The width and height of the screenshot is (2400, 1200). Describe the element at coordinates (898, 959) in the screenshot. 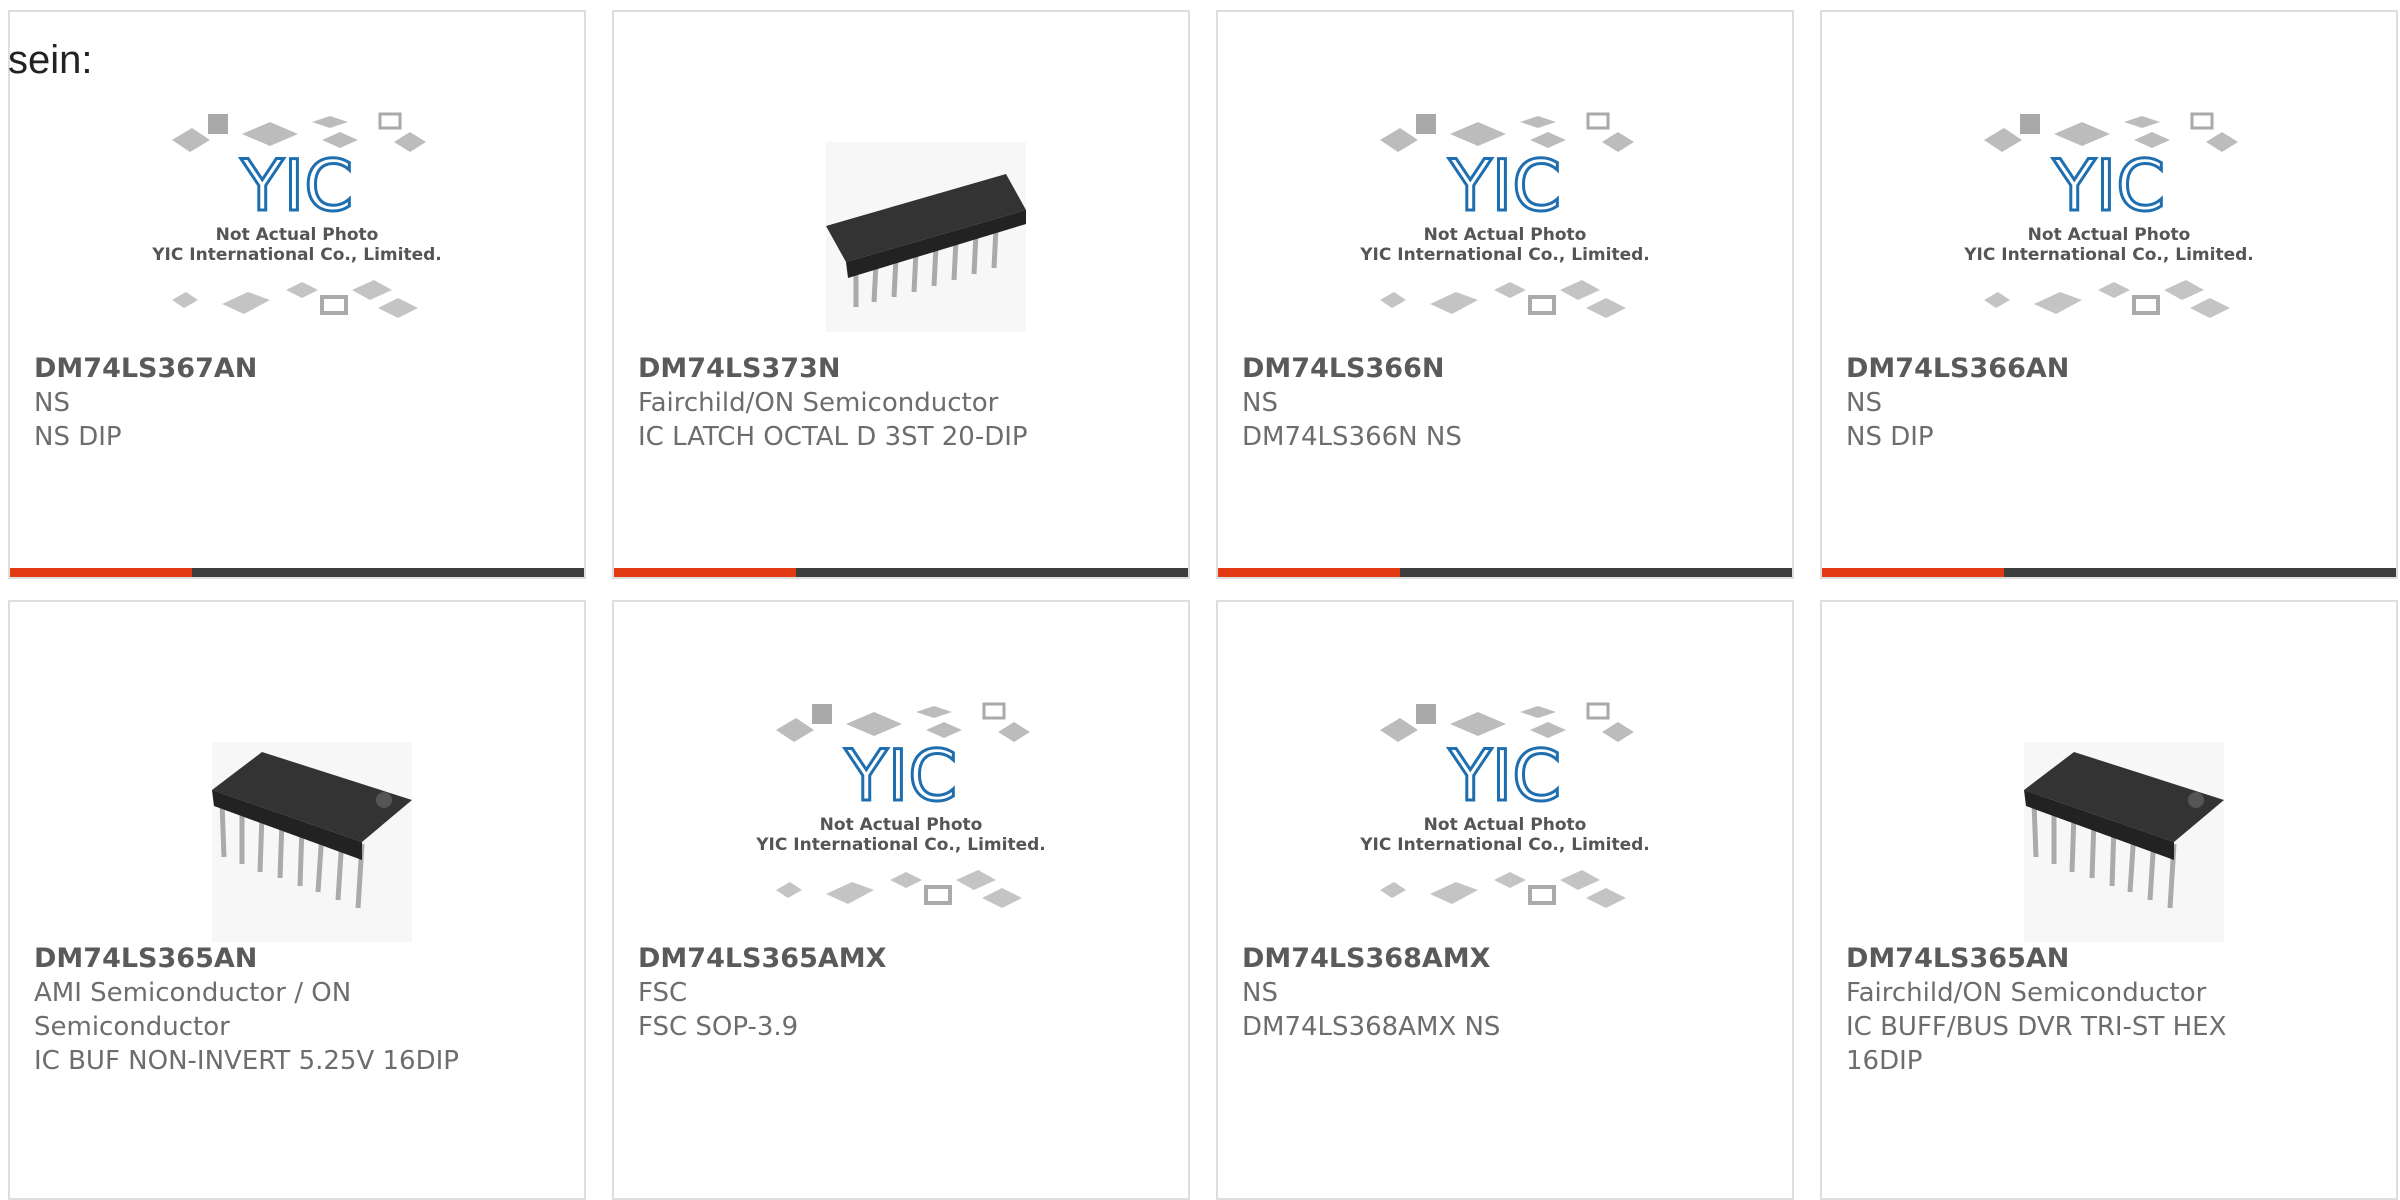

I see `part-number-link: DM74LS365AMX` at that location.